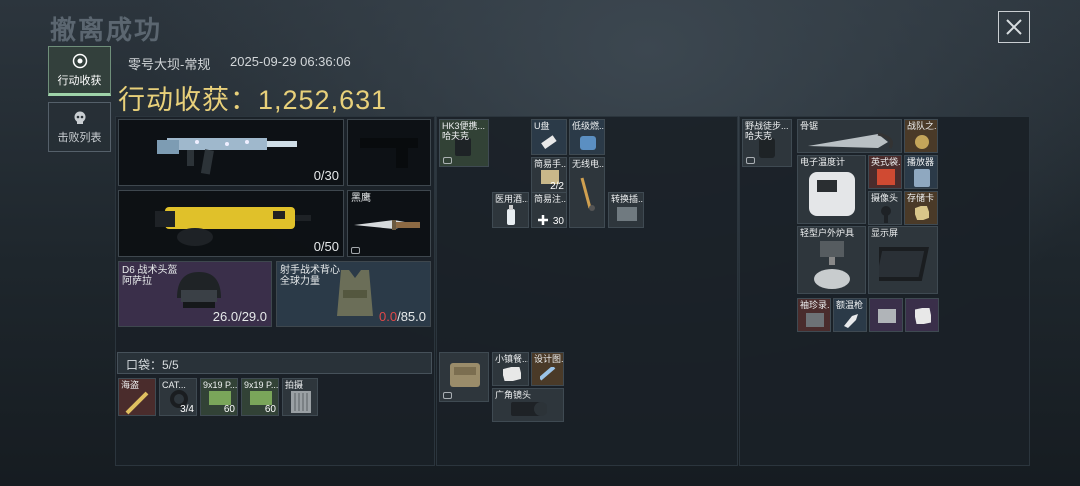 The width and height of the screenshot is (1080, 486). What do you see at coordinates (79, 117) in the screenshot?
I see `skull-icon` at bounding box center [79, 117].